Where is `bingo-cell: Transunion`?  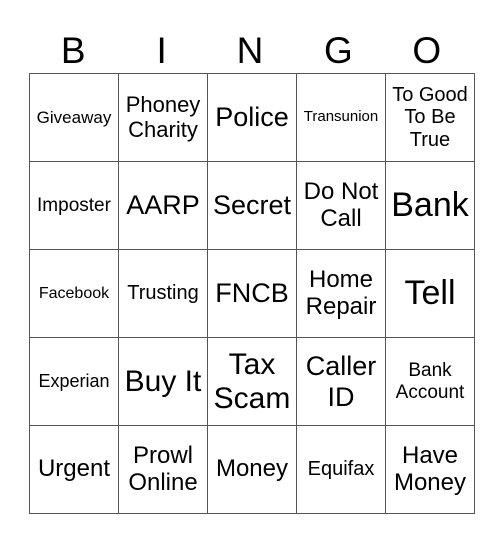
bingo-cell: Transunion is located at coordinates (341, 117).